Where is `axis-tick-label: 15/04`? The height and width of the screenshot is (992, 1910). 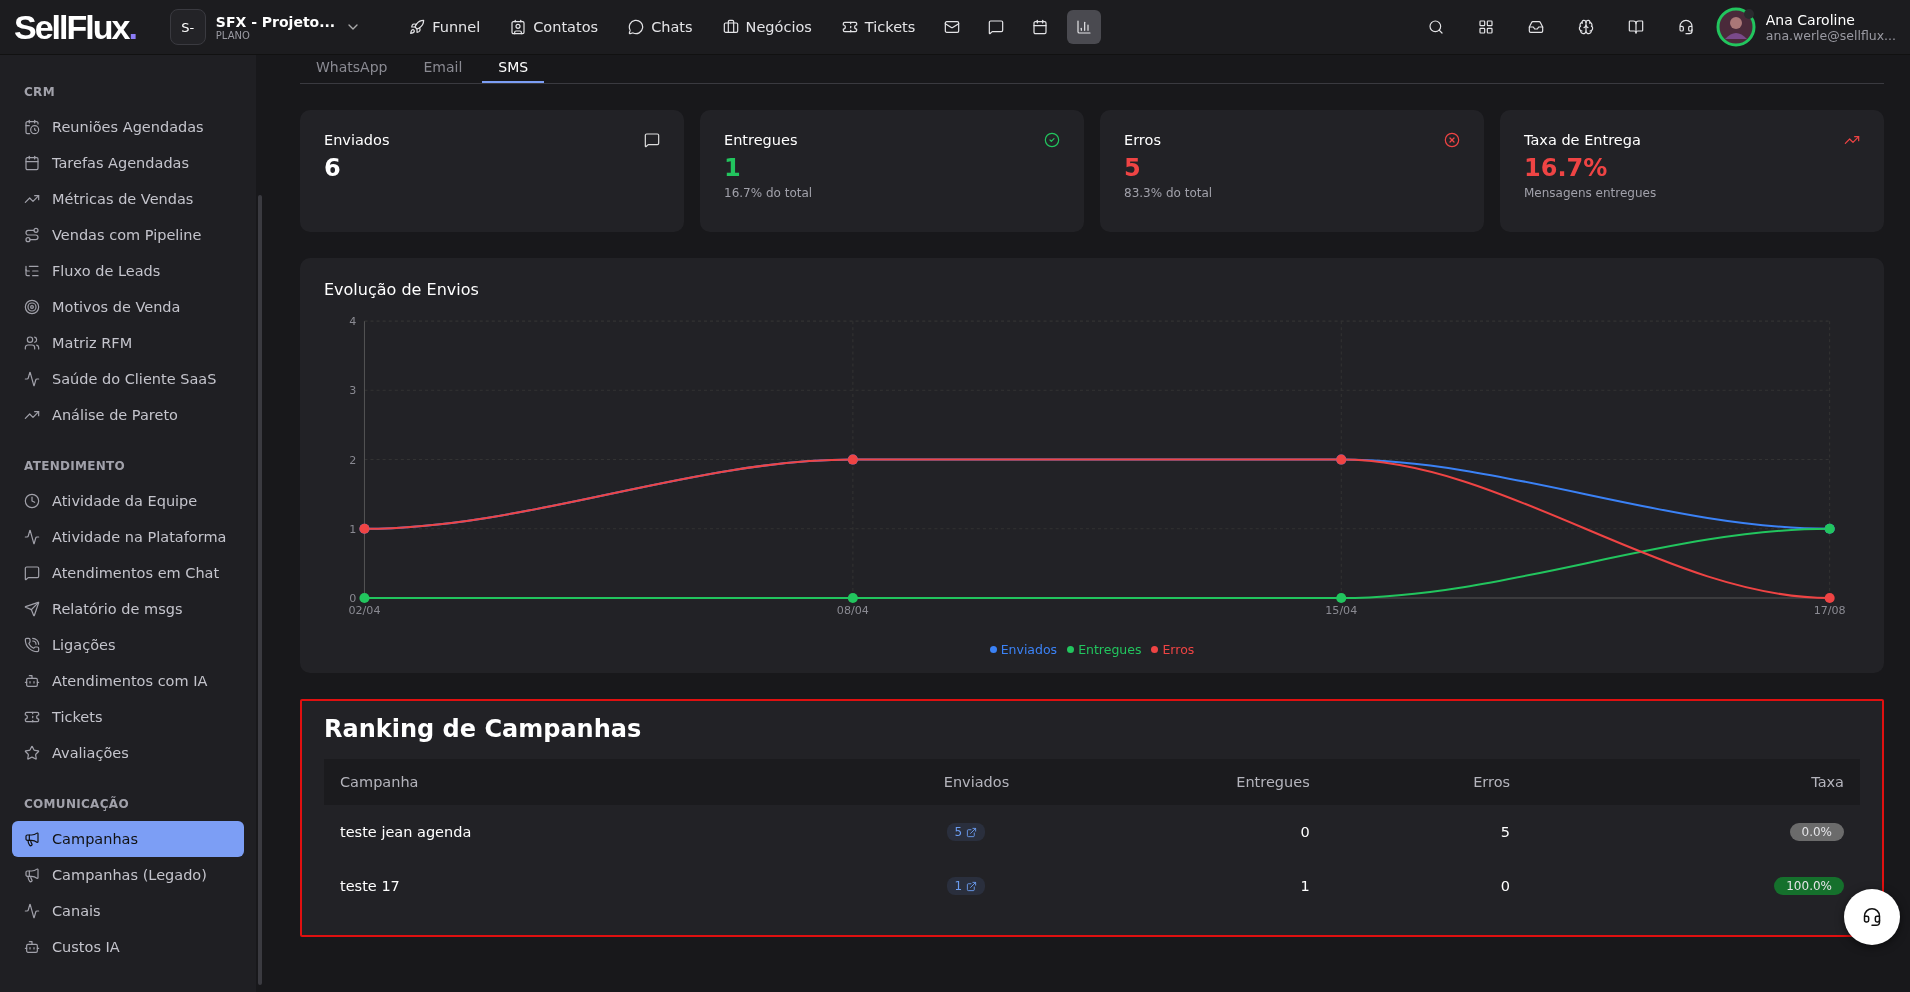 axis-tick-label: 15/04 is located at coordinates (1341, 611).